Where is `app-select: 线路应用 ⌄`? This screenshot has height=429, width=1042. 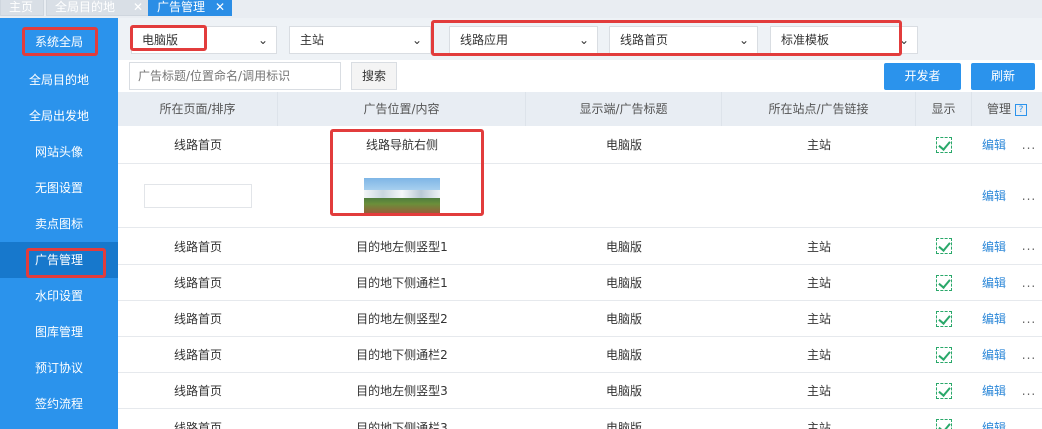
app-select: 线路应用 ⌄ is located at coordinates (523, 40).